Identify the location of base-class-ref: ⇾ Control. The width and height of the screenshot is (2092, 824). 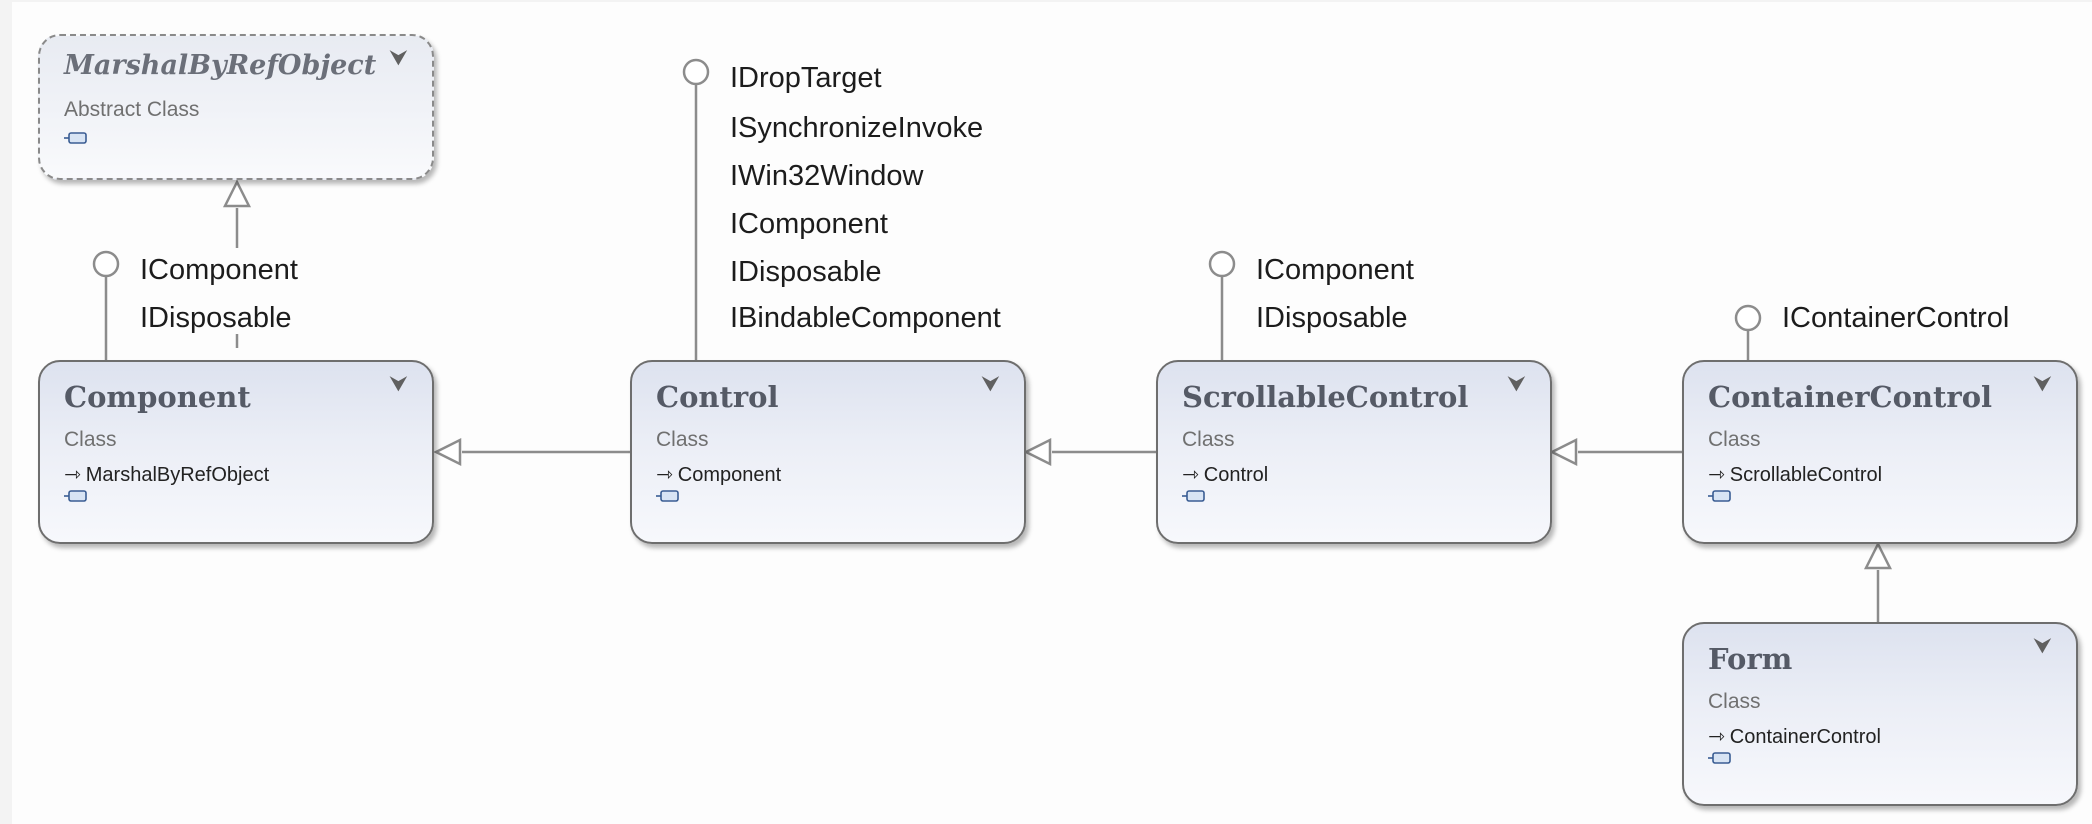
(1225, 474).